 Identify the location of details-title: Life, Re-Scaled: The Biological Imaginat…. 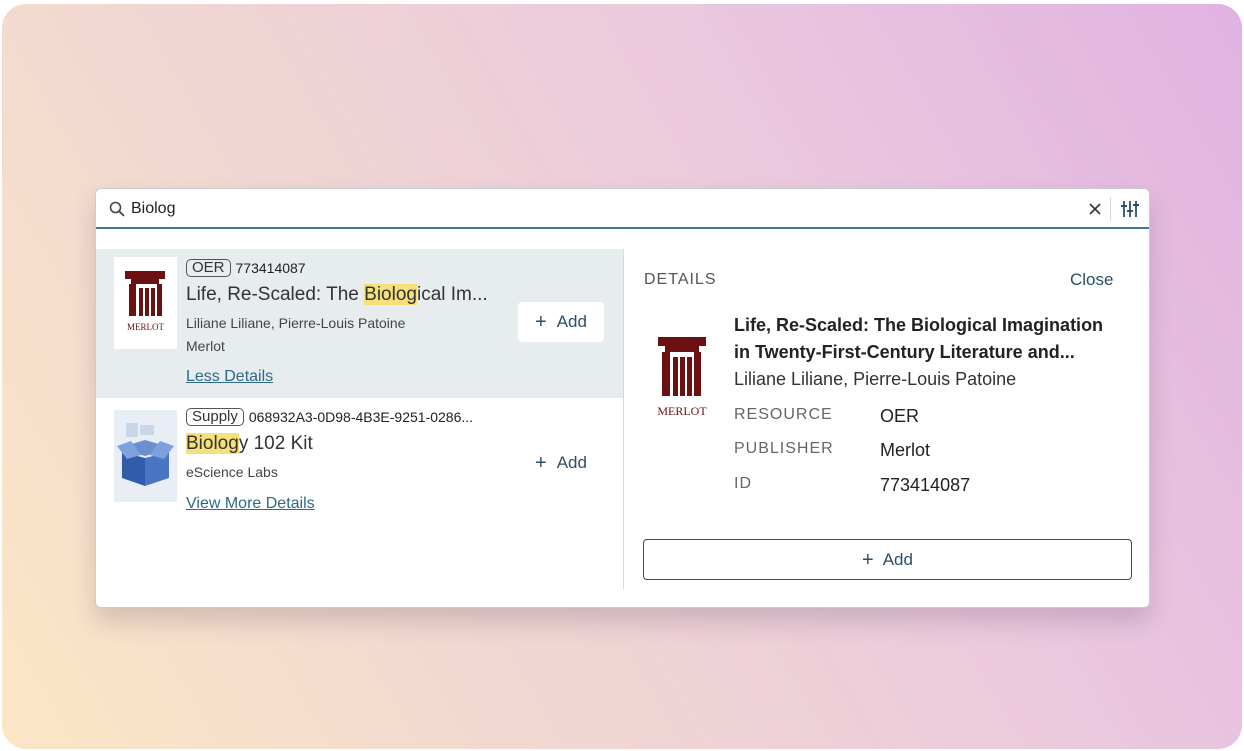
(934, 339).